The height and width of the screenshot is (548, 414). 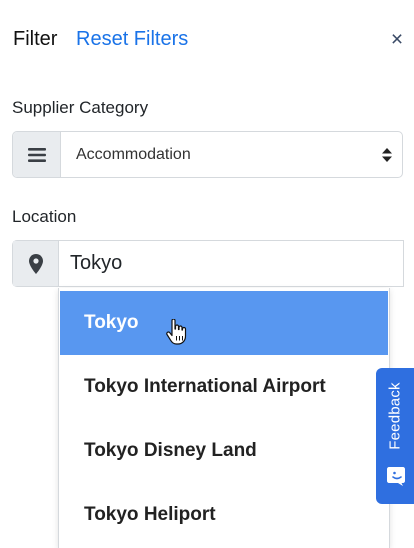 I want to click on hand-pointer-icon, so click(x=176, y=332).